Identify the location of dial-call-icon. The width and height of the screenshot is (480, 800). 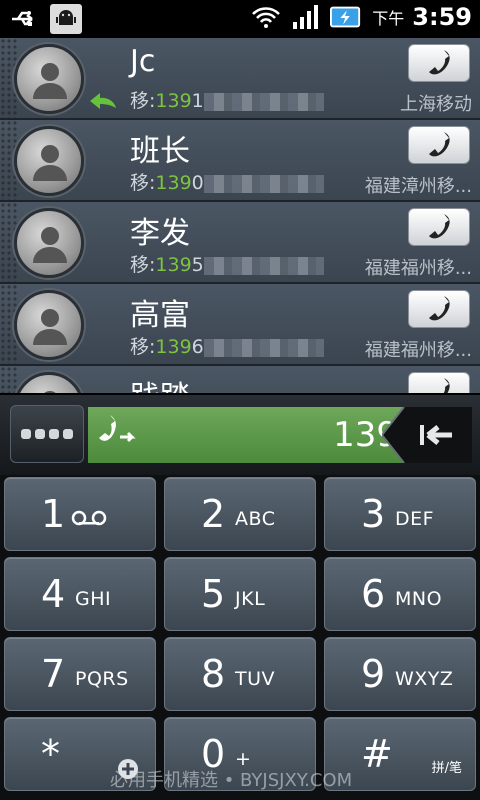
(119, 435).